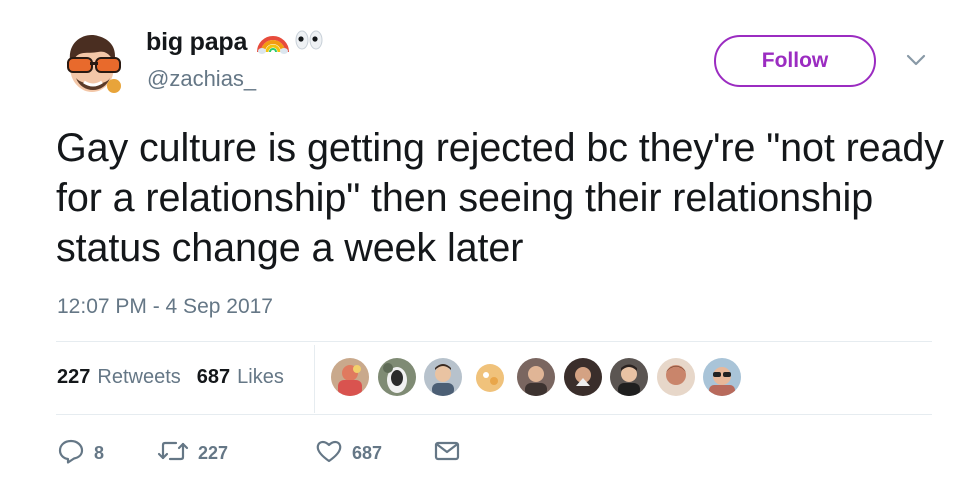 The height and width of the screenshot is (502, 980). Describe the element at coordinates (213, 453) in the screenshot. I see `retweet-count: 227` at that location.